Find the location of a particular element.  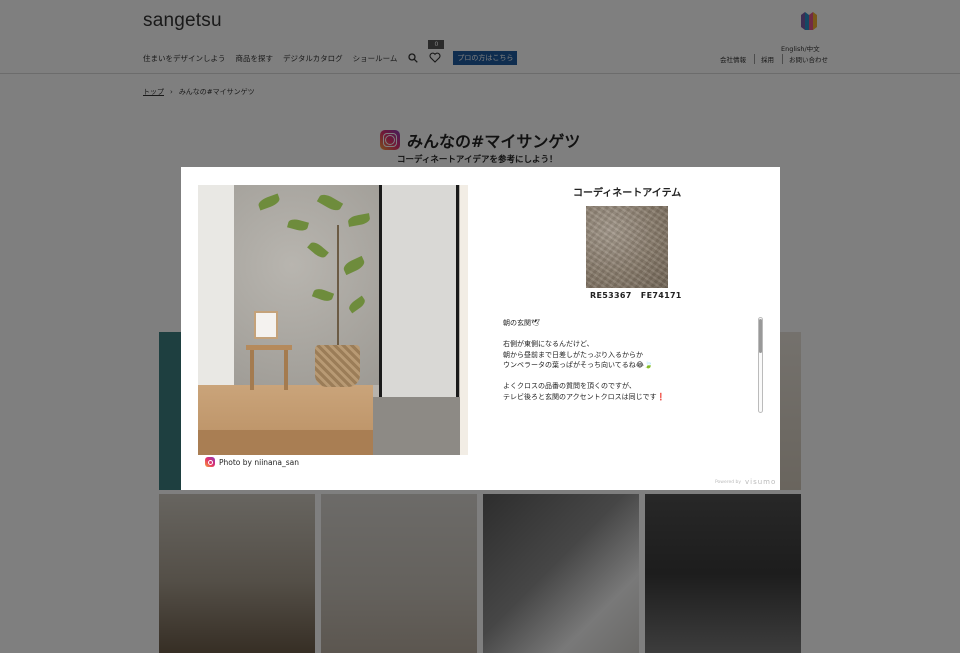

photo-credit-text: Photo by niinana_san is located at coordinates (259, 462).